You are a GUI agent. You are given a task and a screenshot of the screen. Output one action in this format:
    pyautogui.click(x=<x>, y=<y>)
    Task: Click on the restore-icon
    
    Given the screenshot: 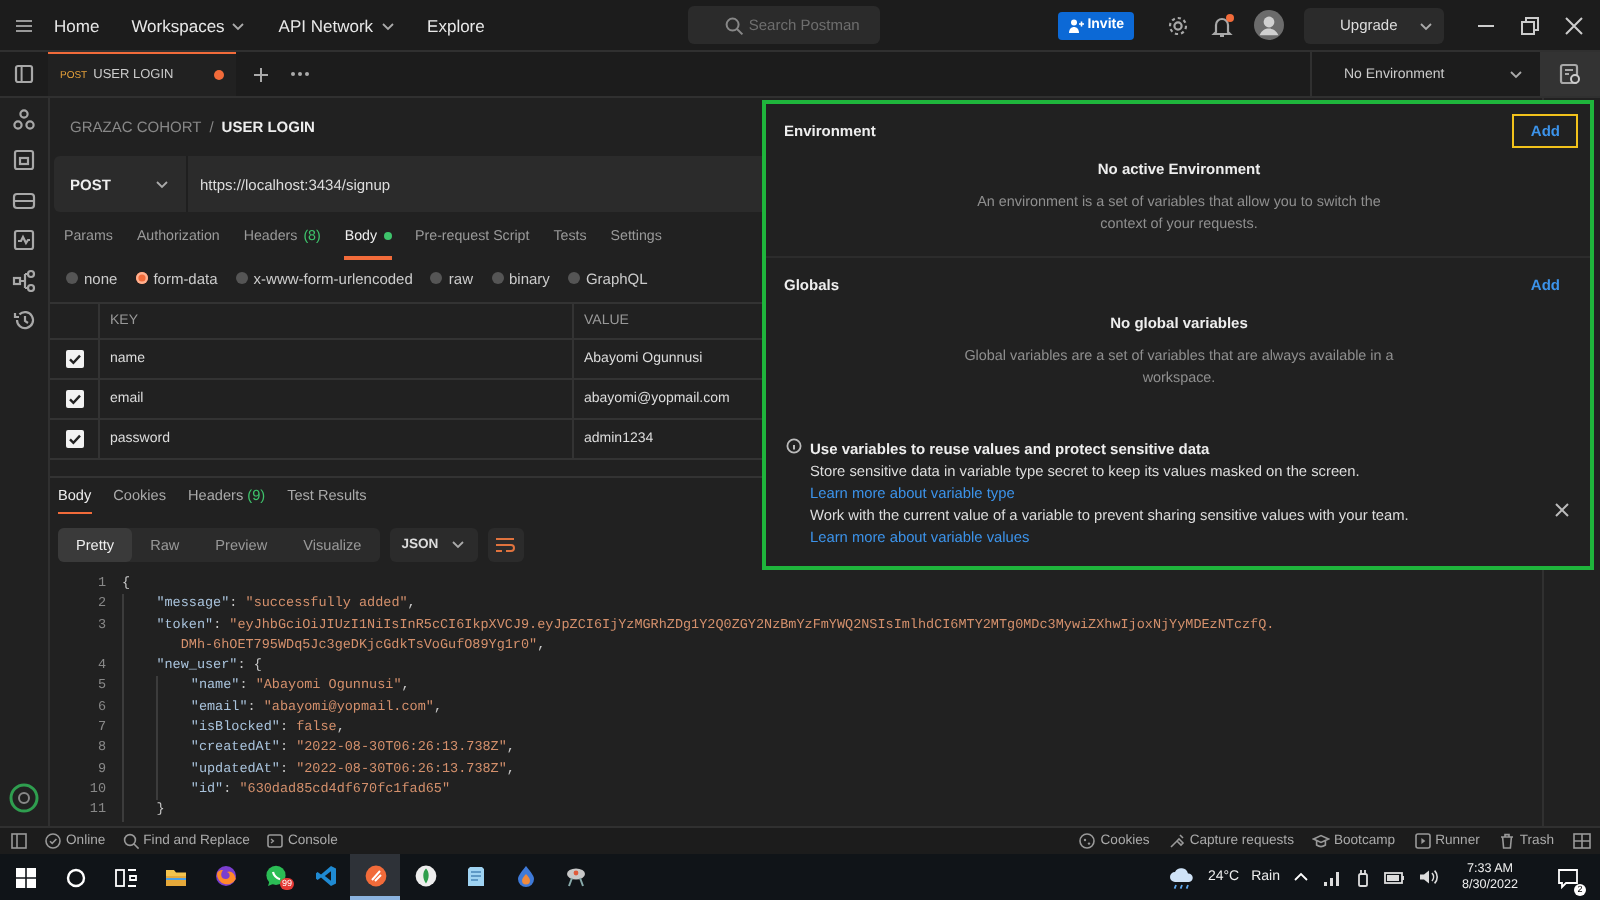 What is the action you would take?
    pyautogui.click(x=1530, y=25)
    